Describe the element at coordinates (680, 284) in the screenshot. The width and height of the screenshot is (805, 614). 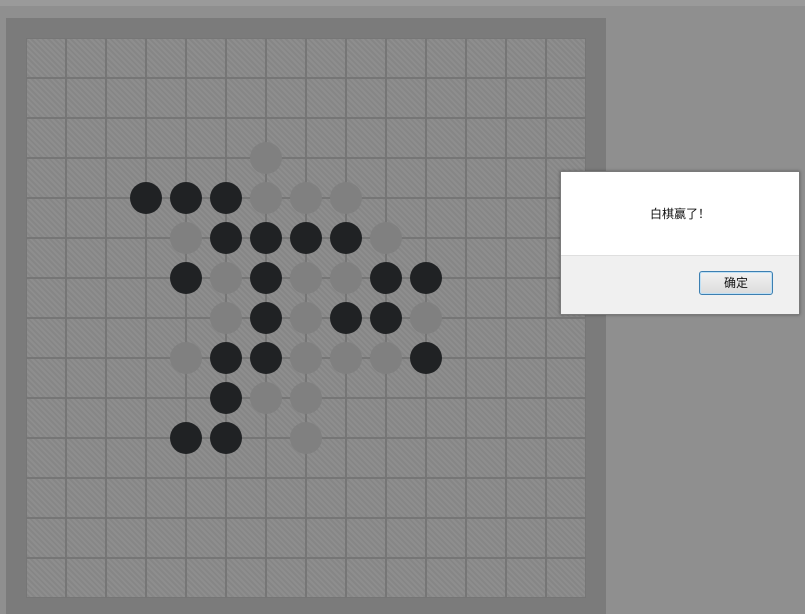
I see `dialog-footer: 确定` at that location.